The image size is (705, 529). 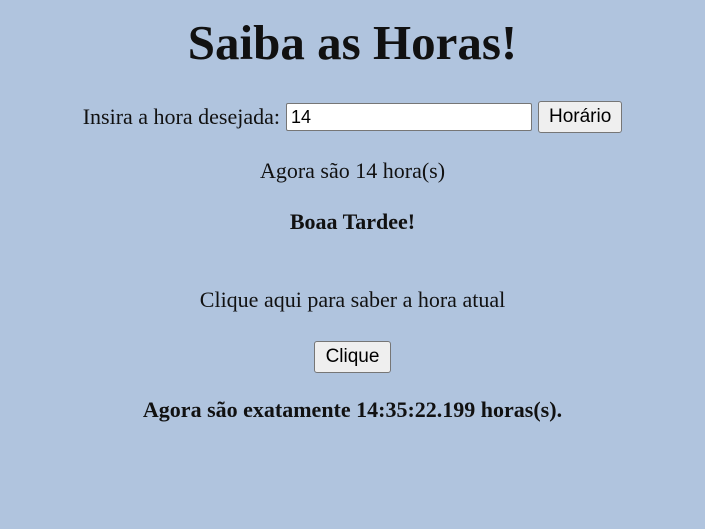 I want to click on greeting-text: Boaa Tardee!, so click(x=352, y=221).